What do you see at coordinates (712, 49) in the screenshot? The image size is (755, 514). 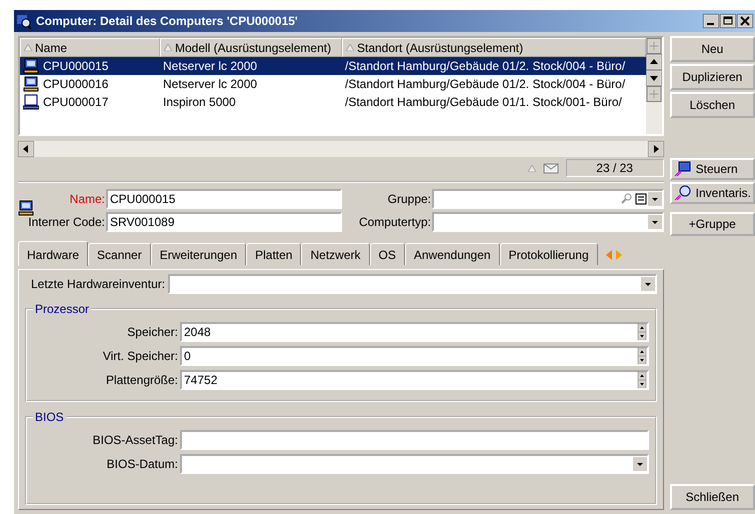 I see `action-button: Neu` at bounding box center [712, 49].